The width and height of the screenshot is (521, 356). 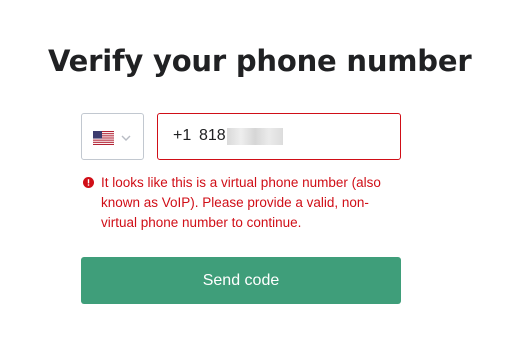 What do you see at coordinates (182, 135) in the screenshot?
I see `dial-code: +1` at bounding box center [182, 135].